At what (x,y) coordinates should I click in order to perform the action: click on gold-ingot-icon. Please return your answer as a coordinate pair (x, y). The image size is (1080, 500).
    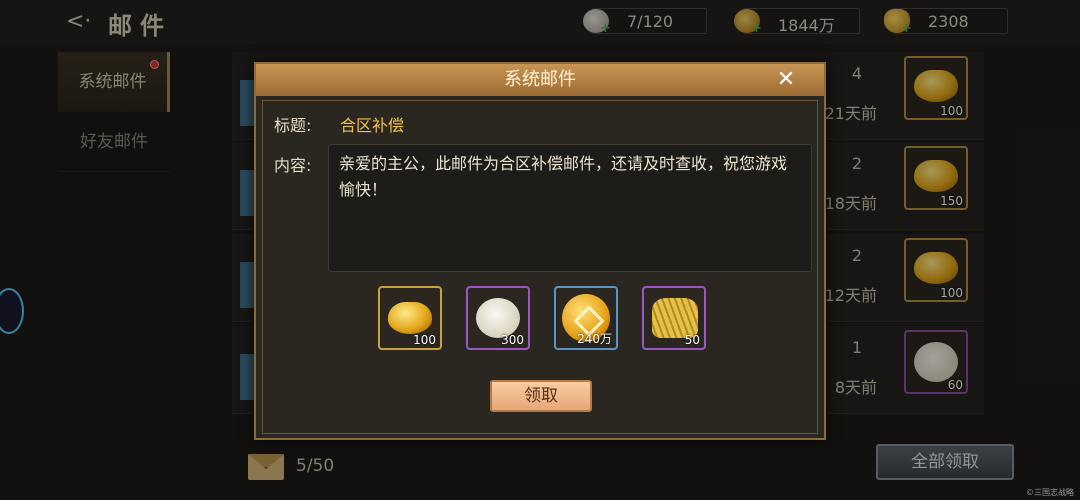
    Looking at the image, I should click on (410, 318).